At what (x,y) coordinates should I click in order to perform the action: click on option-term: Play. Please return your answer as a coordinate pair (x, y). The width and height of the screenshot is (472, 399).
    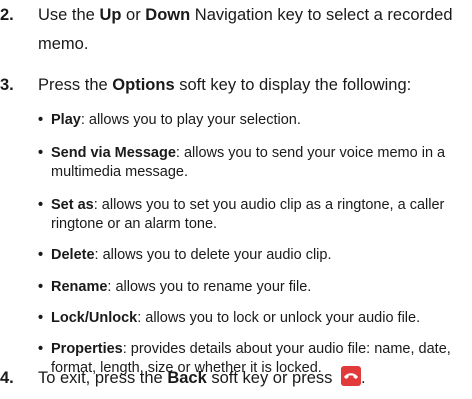
    Looking at the image, I should click on (66, 120).